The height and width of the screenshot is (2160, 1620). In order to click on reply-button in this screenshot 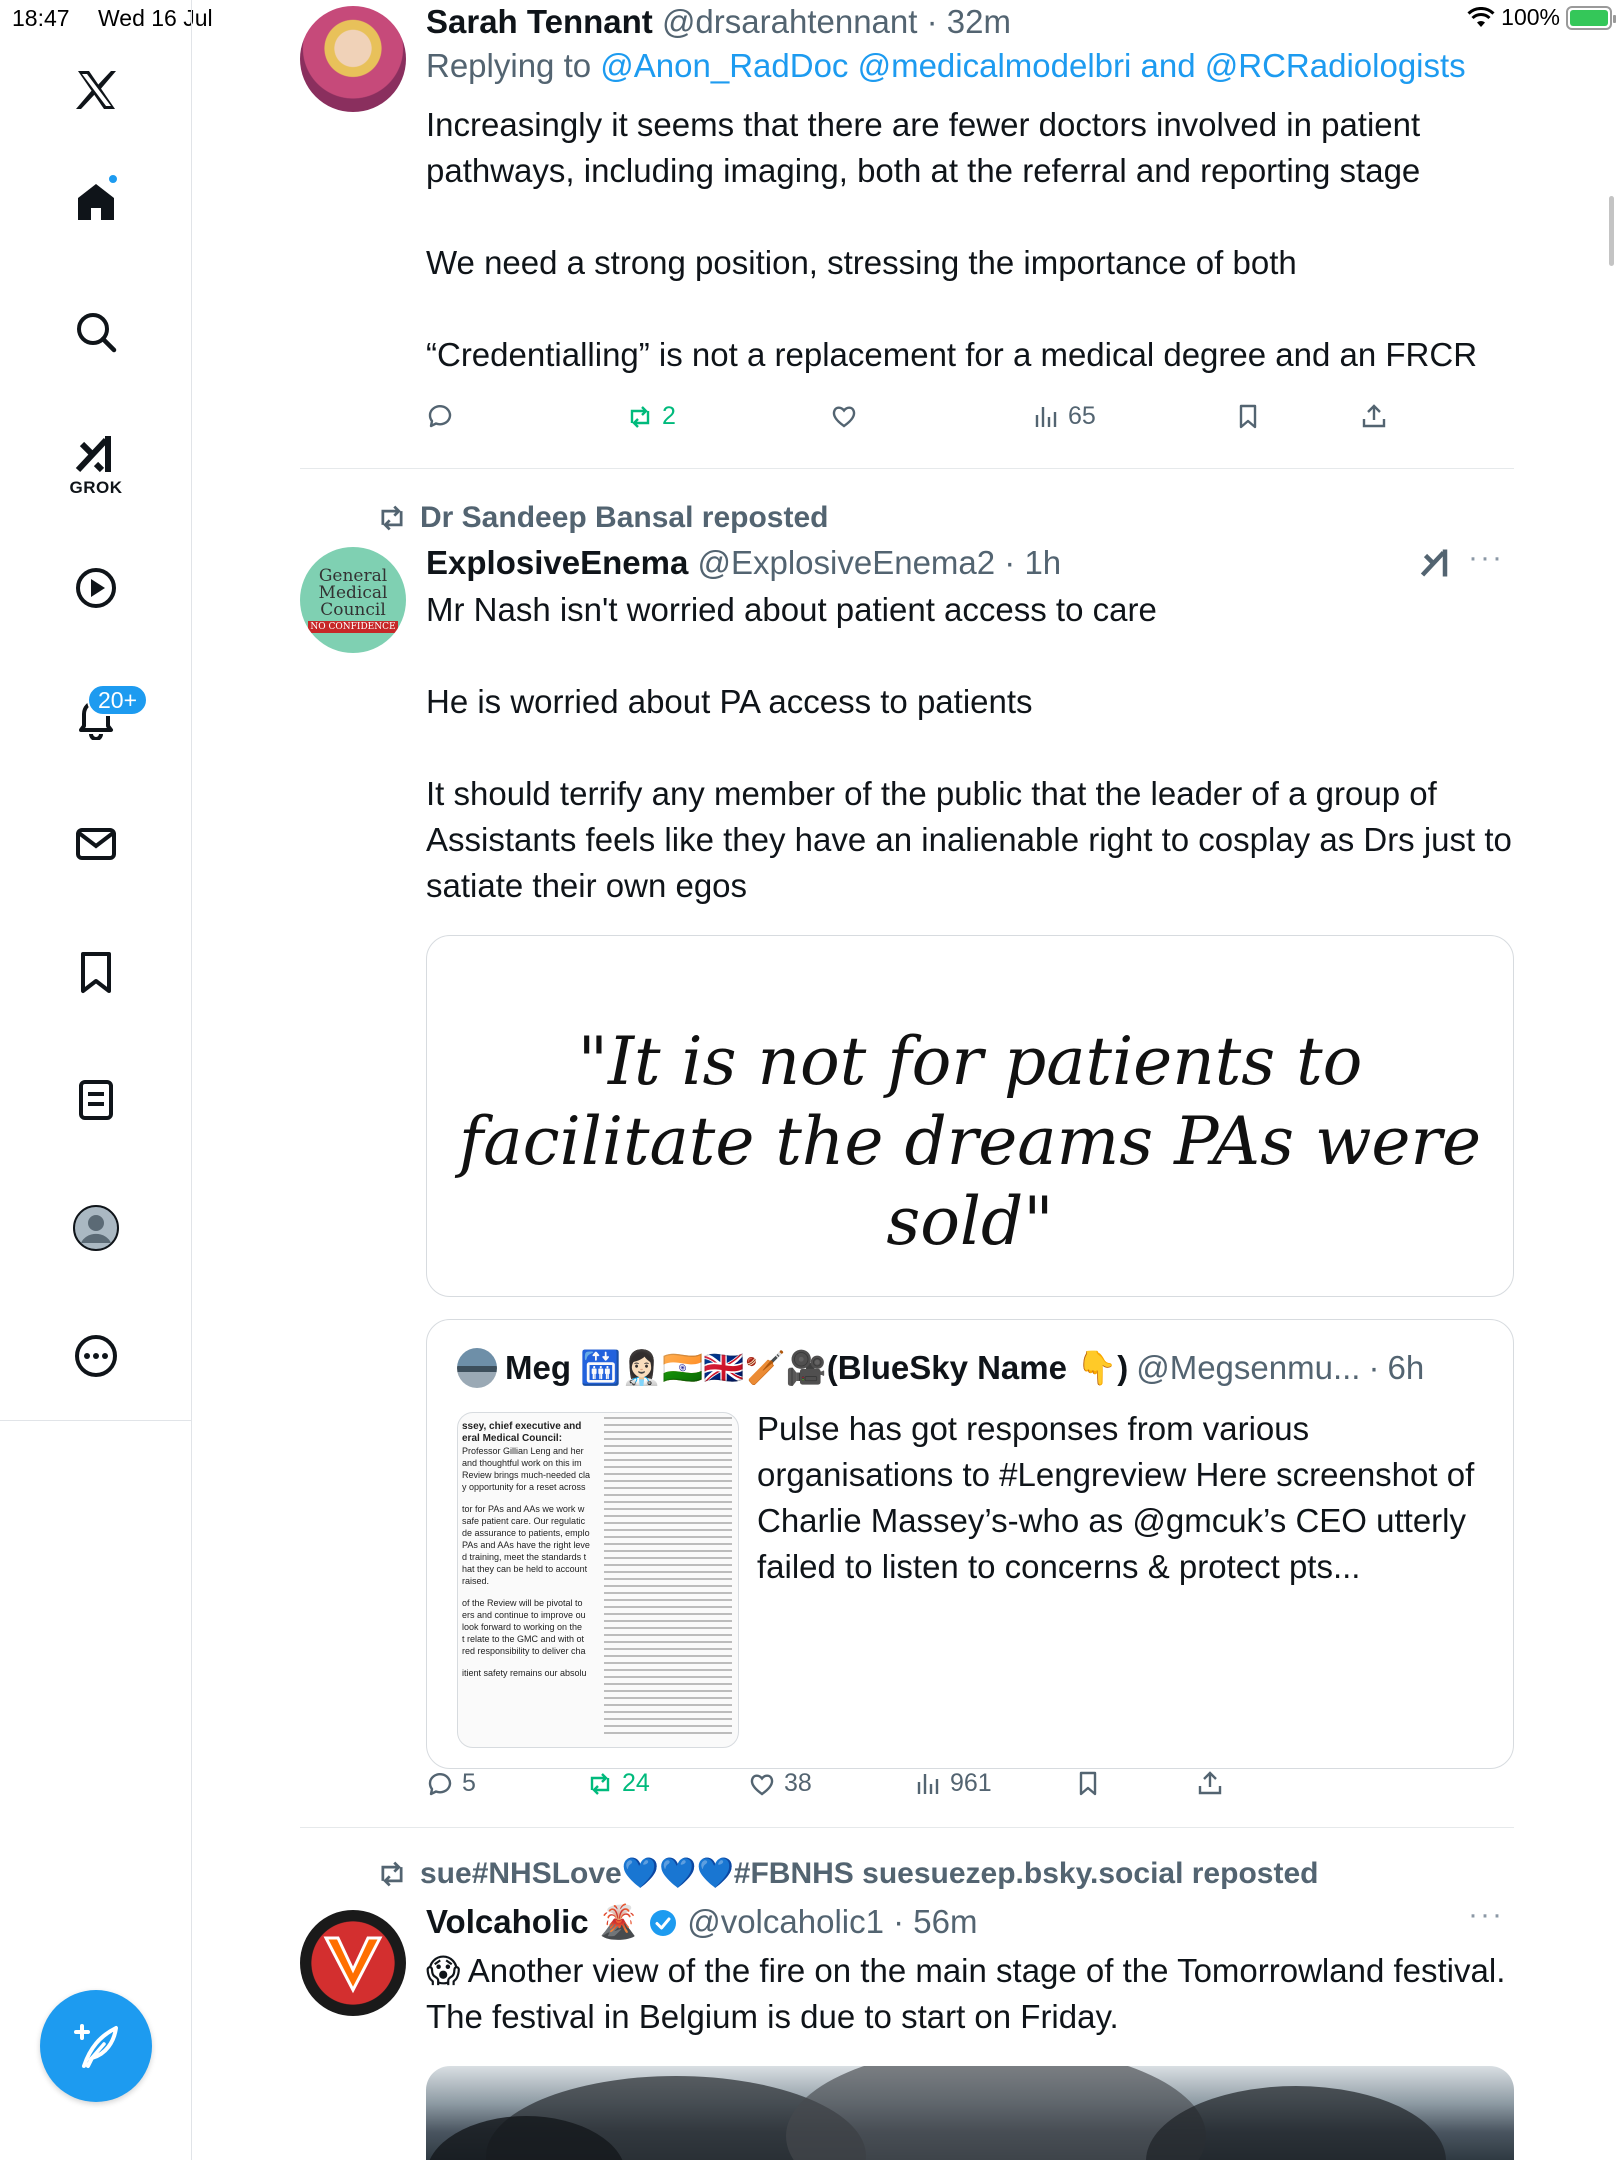, I will do `click(440, 416)`.